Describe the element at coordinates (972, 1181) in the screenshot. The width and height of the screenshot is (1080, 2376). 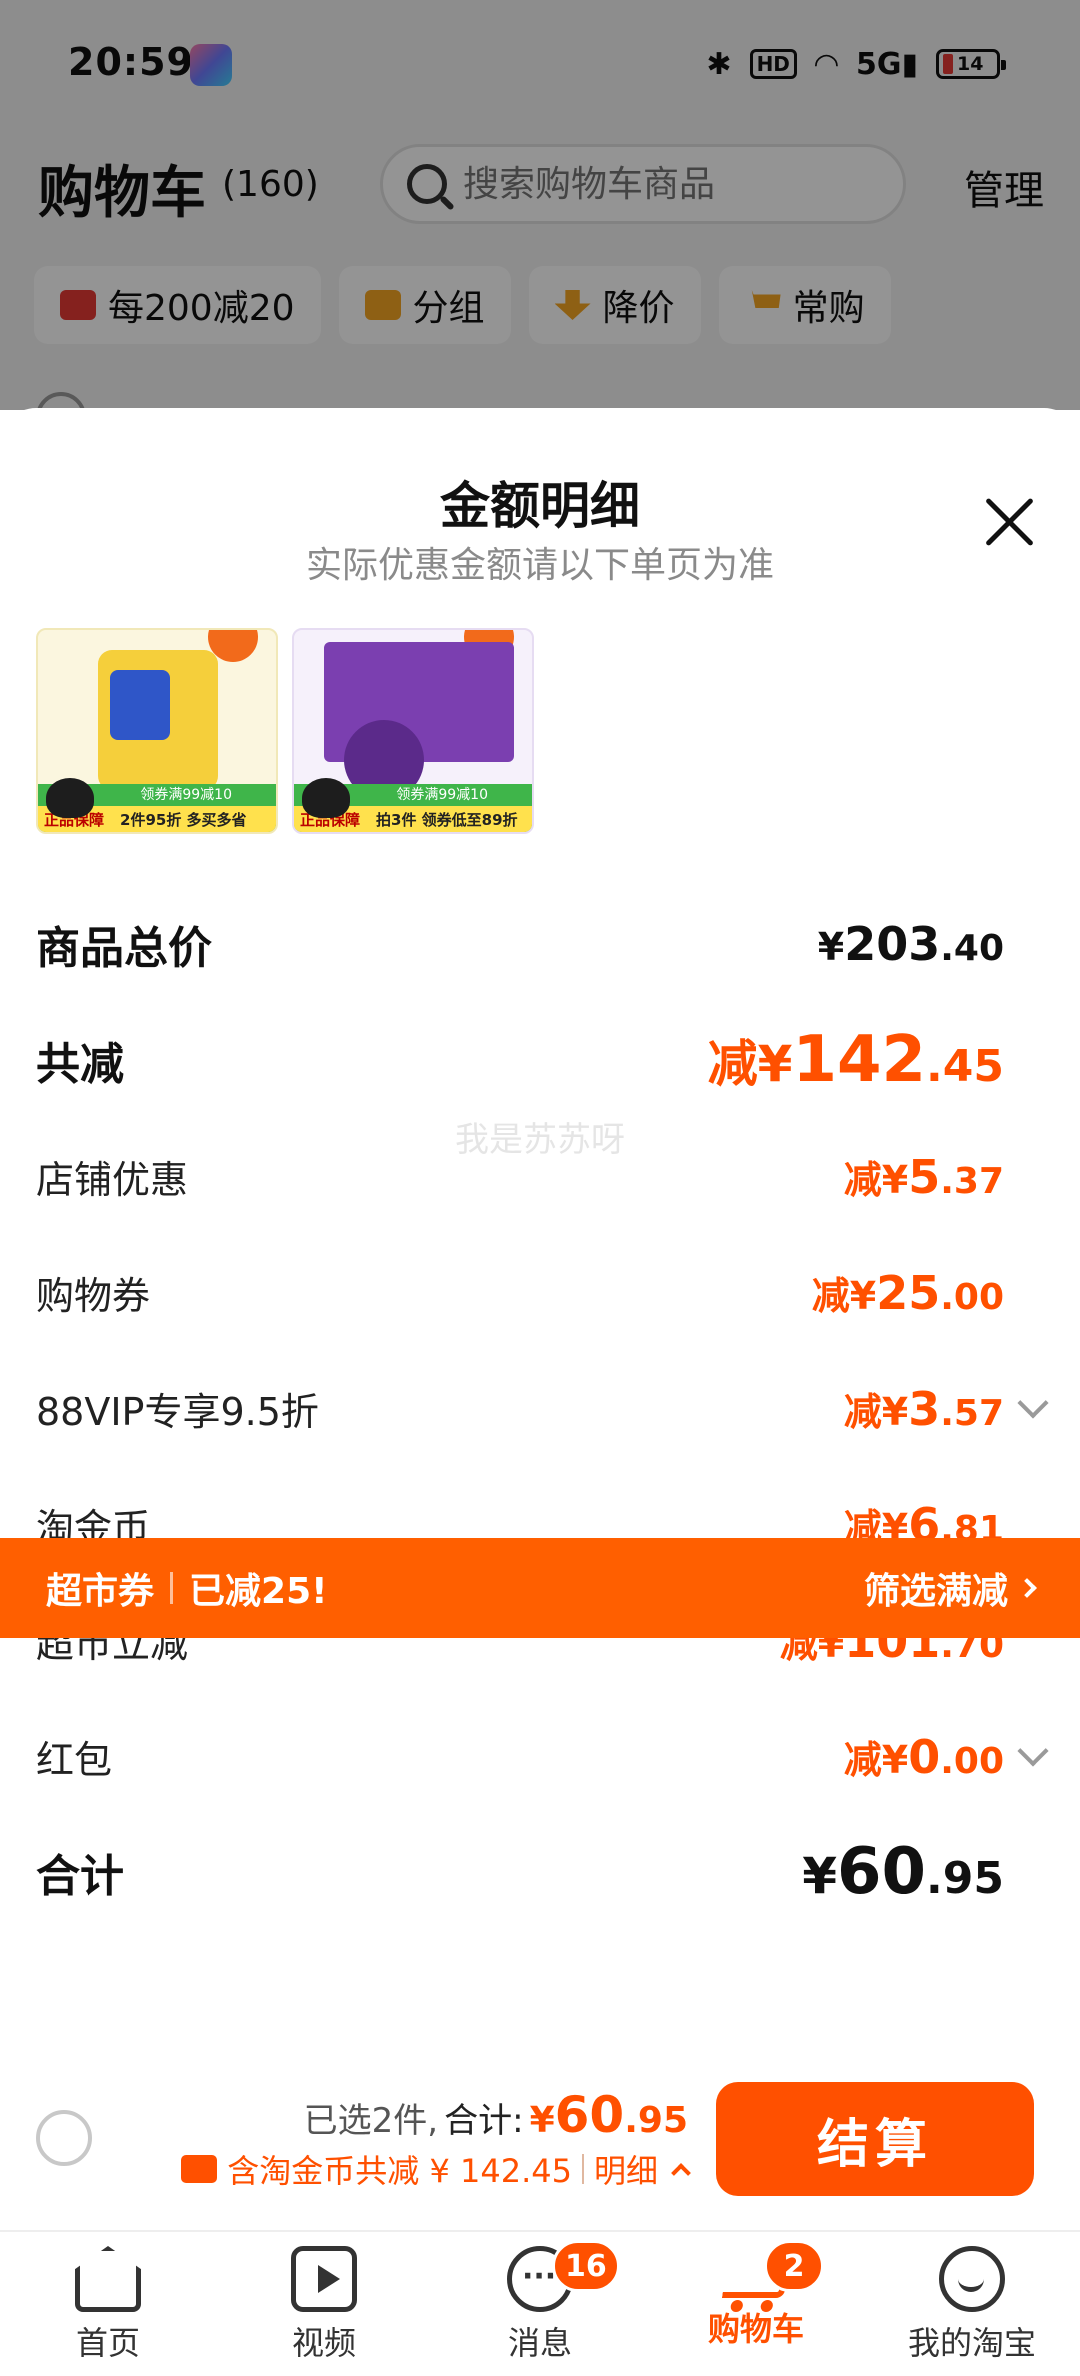
I see `value-dec: .37` at that location.